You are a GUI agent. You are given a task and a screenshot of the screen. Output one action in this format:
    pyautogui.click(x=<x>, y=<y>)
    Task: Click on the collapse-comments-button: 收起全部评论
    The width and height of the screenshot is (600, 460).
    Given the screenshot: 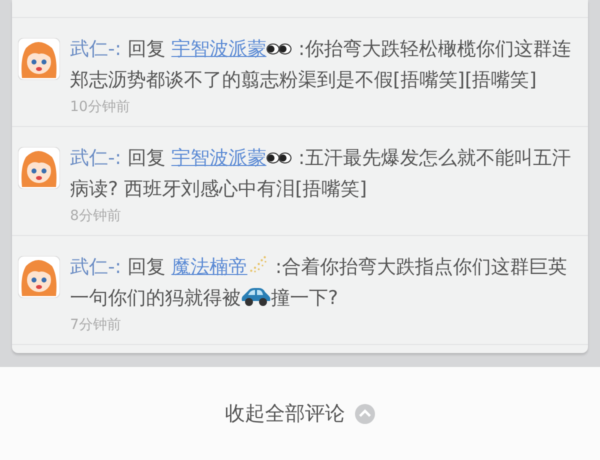 What is the action you would take?
    pyautogui.click(x=300, y=413)
    